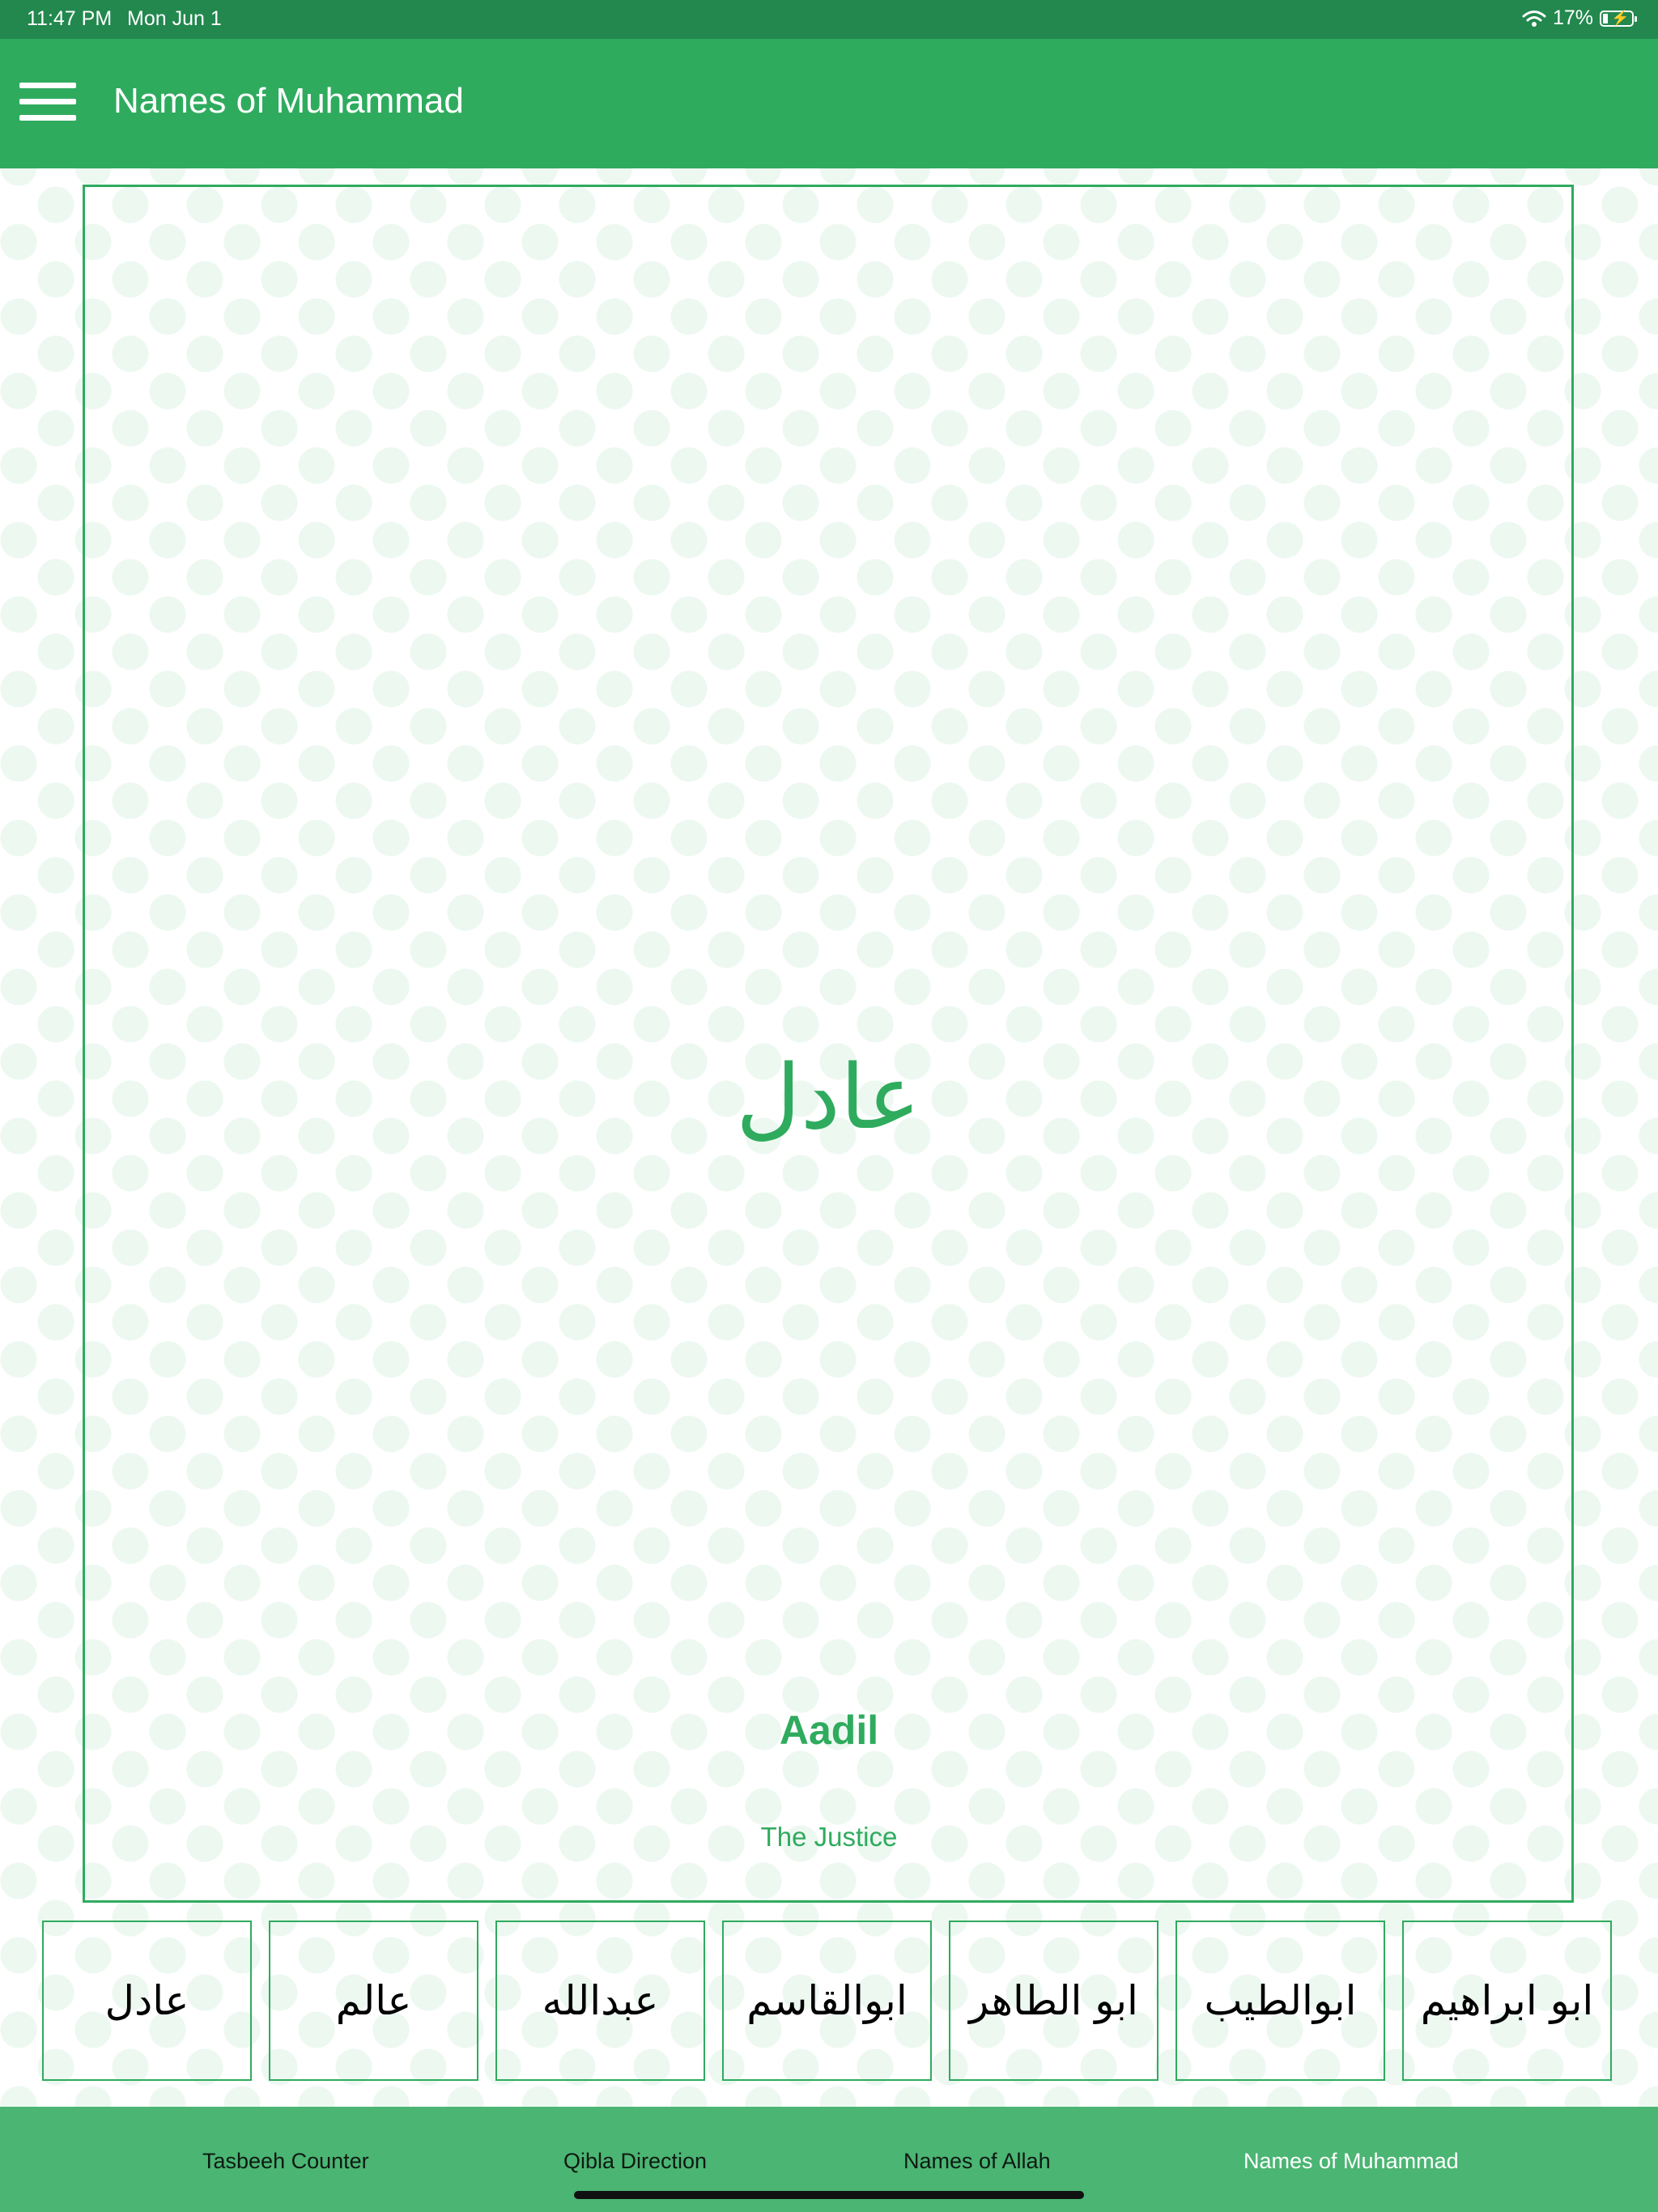 The width and height of the screenshot is (1658, 2212). Describe the element at coordinates (285, 2162) in the screenshot. I see `tab-tasbeeh-counter: Tasbeeh Counter` at that location.